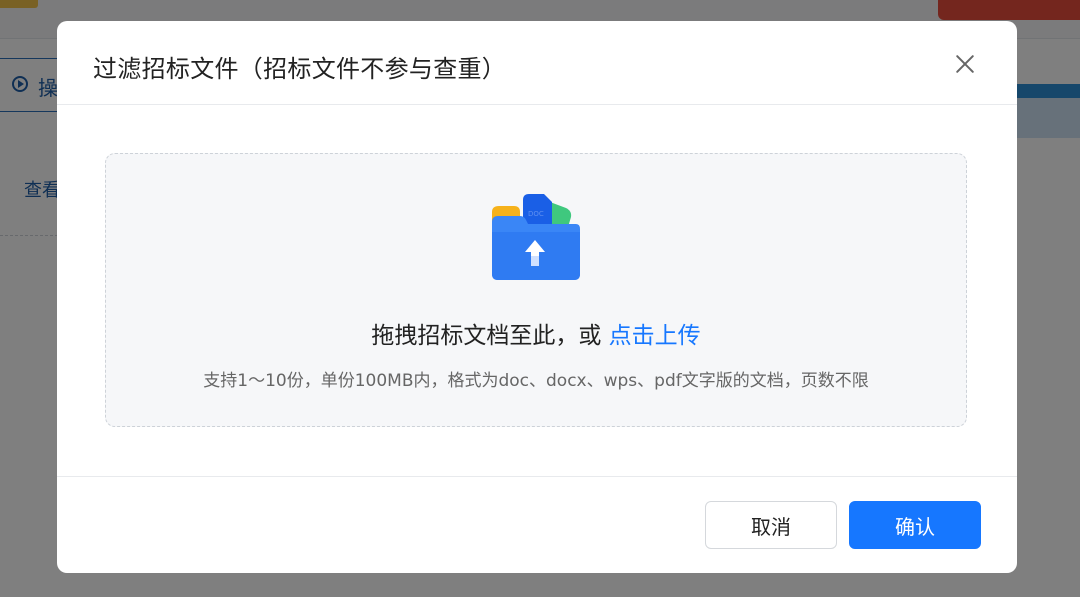 Image resolution: width=1080 pixels, height=597 pixels. I want to click on drag-text: 拖拽招标文档至此，或, so click(486, 336).